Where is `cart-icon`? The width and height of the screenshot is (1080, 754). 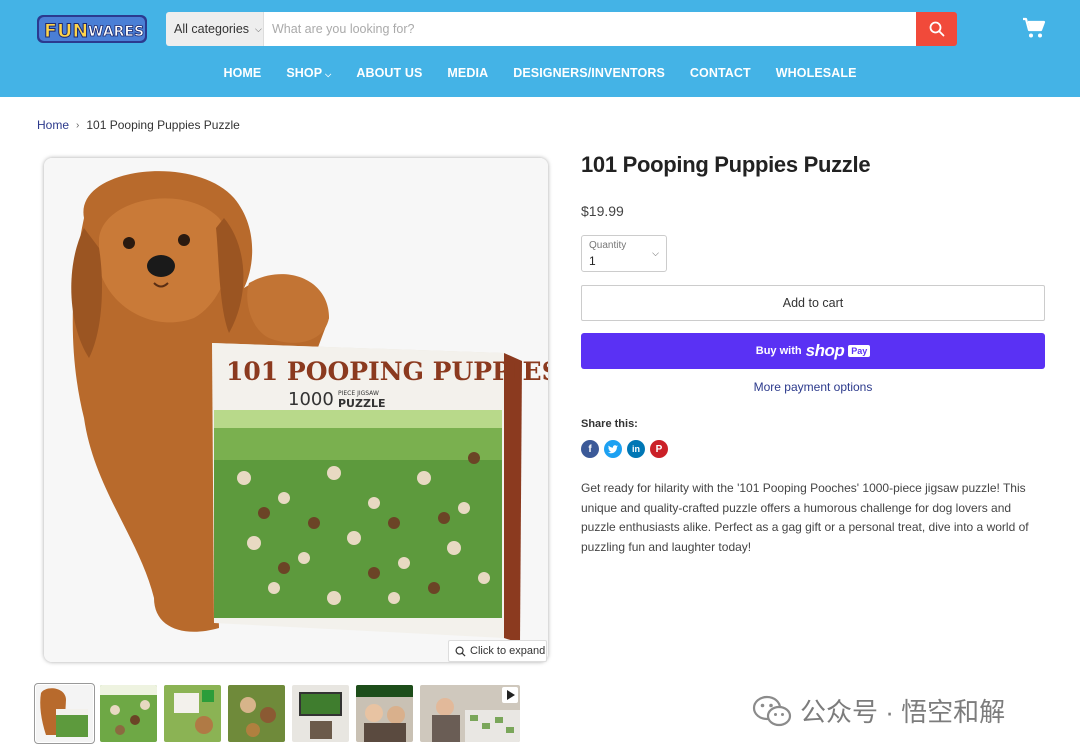
cart-icon is located at coordinates (1034, 28).